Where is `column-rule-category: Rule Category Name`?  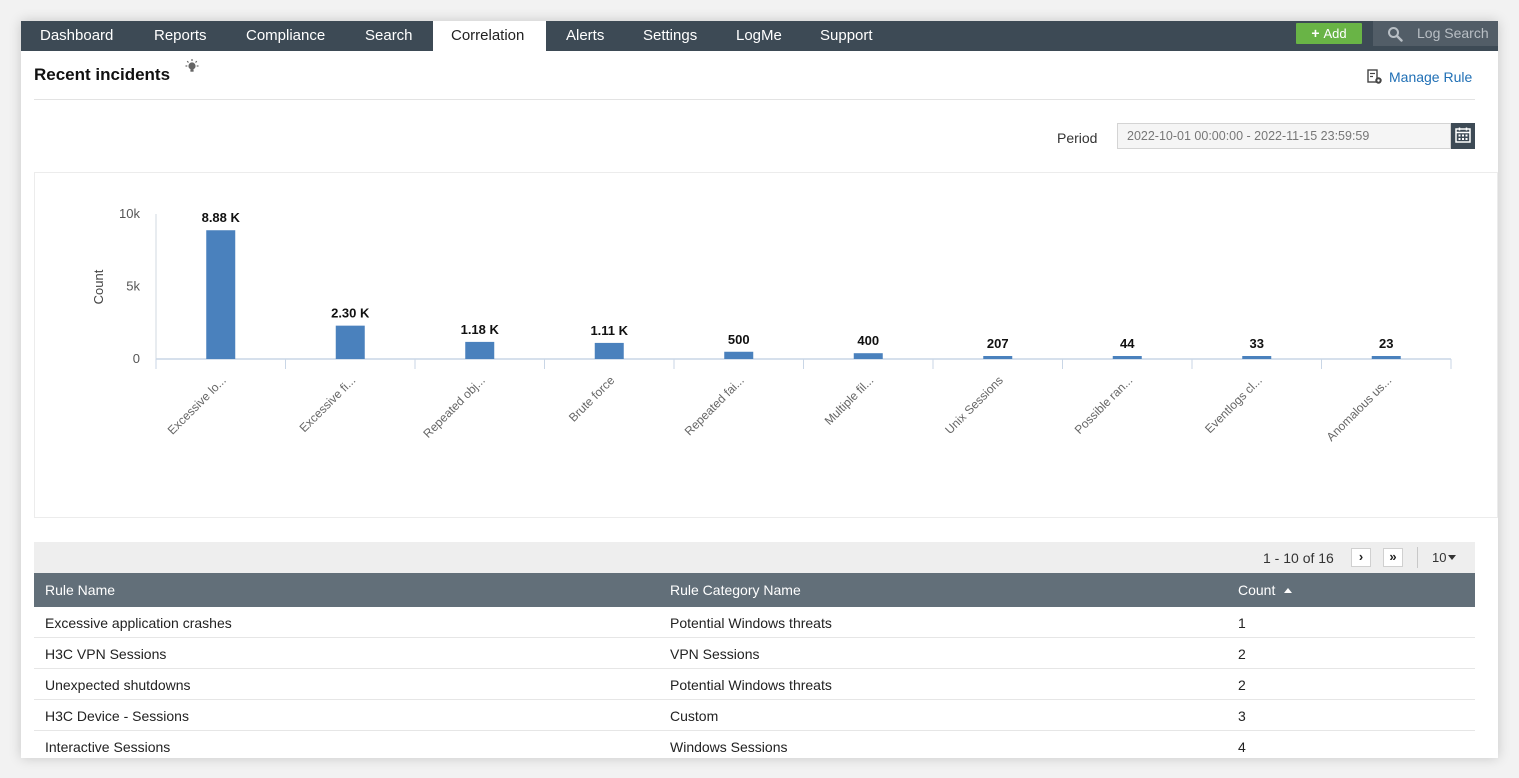
column-rule-category: Rule Category Name is located at coordinates (735, 590).